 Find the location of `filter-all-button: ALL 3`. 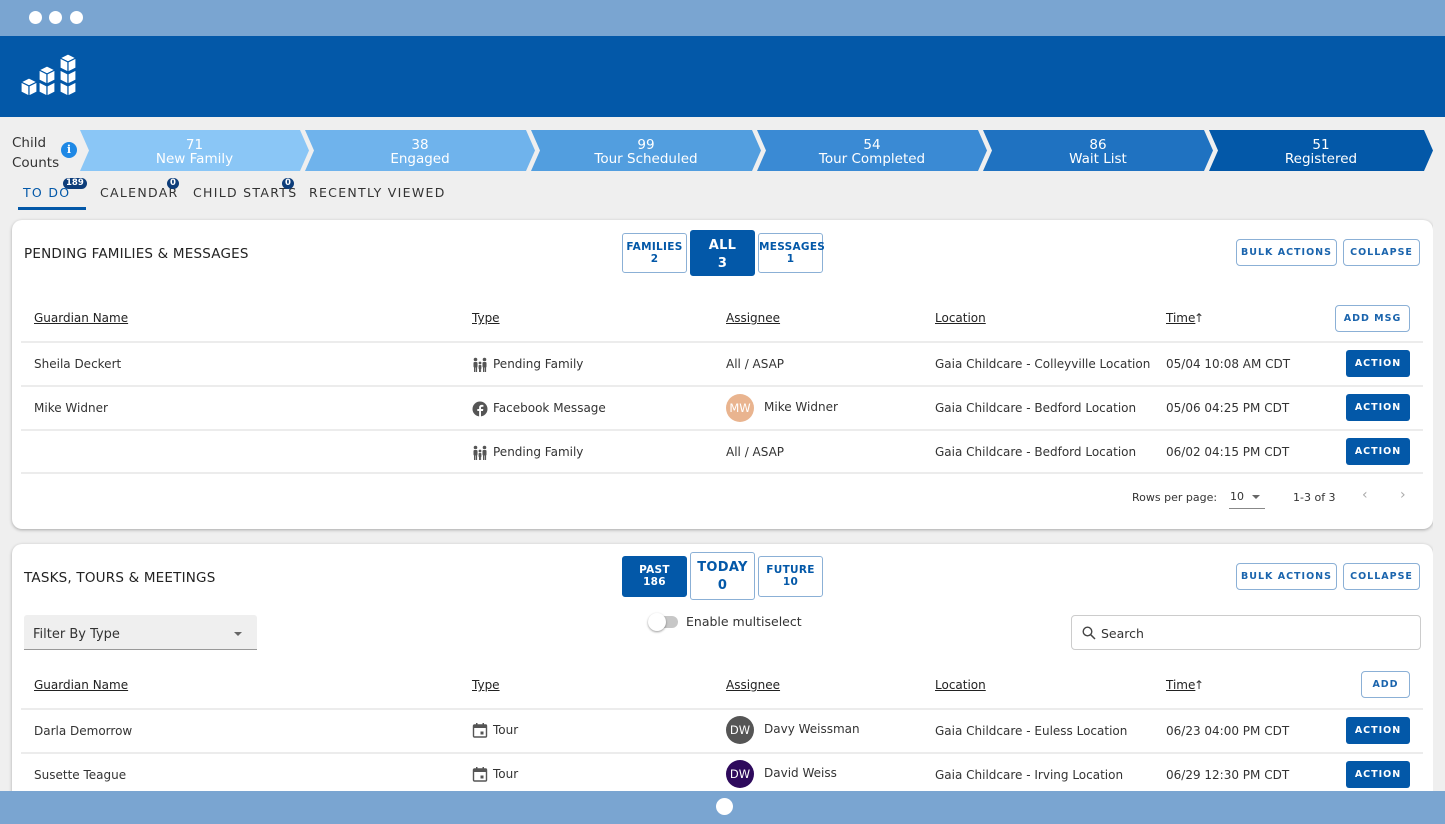

filter-all-button: ALL 3 is located at coordinates (722, 253).